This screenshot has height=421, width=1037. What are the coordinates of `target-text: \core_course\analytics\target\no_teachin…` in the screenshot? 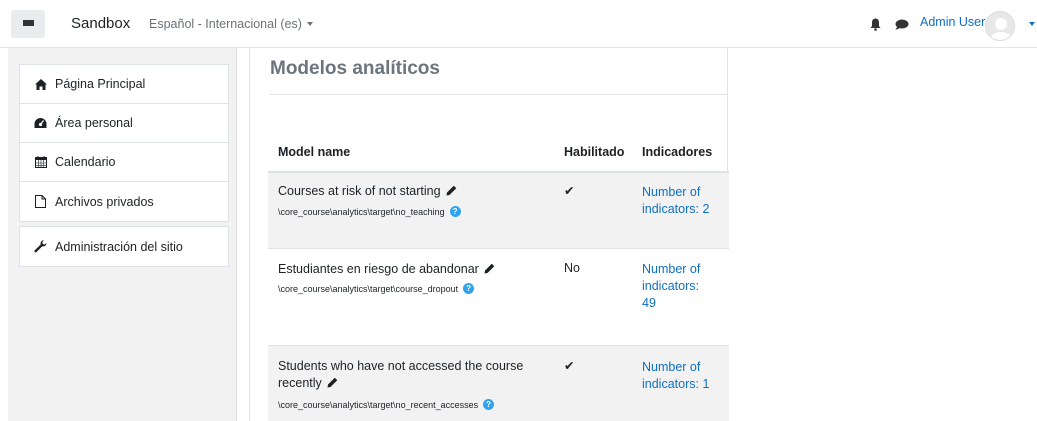 It's located at (361, 211).